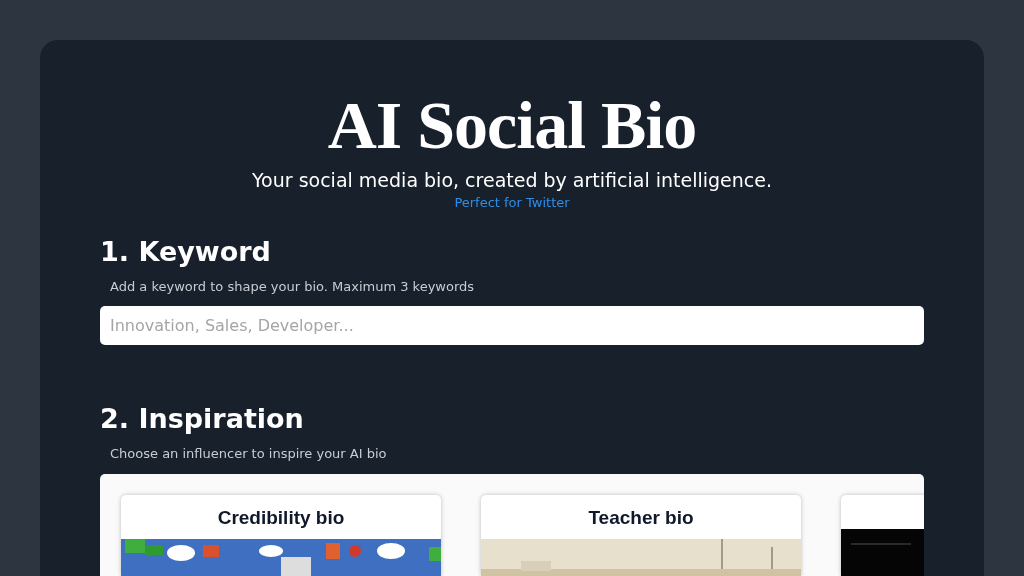 This screenshot has width=1024, height=576. What do you see at coordinates (292, 287) in the screenshot?
I see `section-hint: Add a keyword to shape your bio. Maximum 3 keywords` at bounding box center [292, 287].